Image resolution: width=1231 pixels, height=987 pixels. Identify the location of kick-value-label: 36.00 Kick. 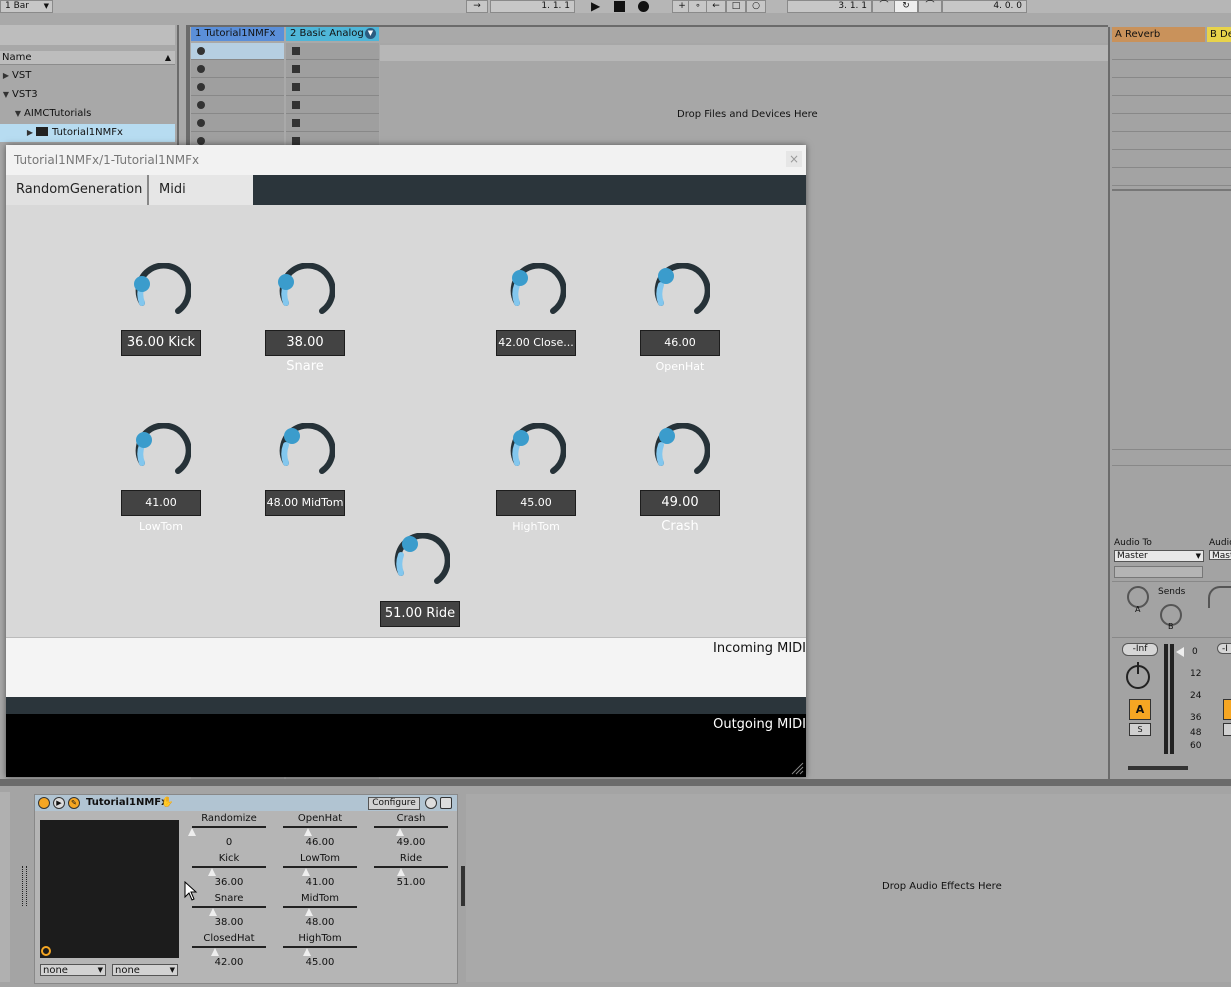
(161, 343).